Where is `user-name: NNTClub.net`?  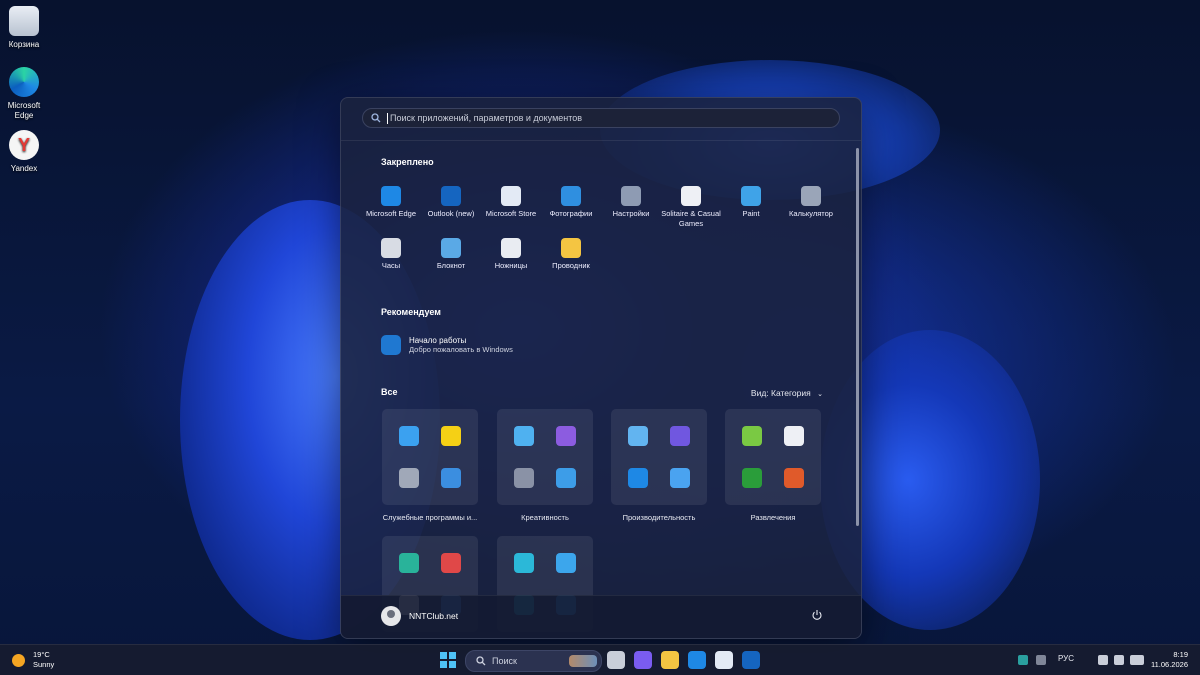 user-name: NNTClub.net is located at coordinates (433, 616).